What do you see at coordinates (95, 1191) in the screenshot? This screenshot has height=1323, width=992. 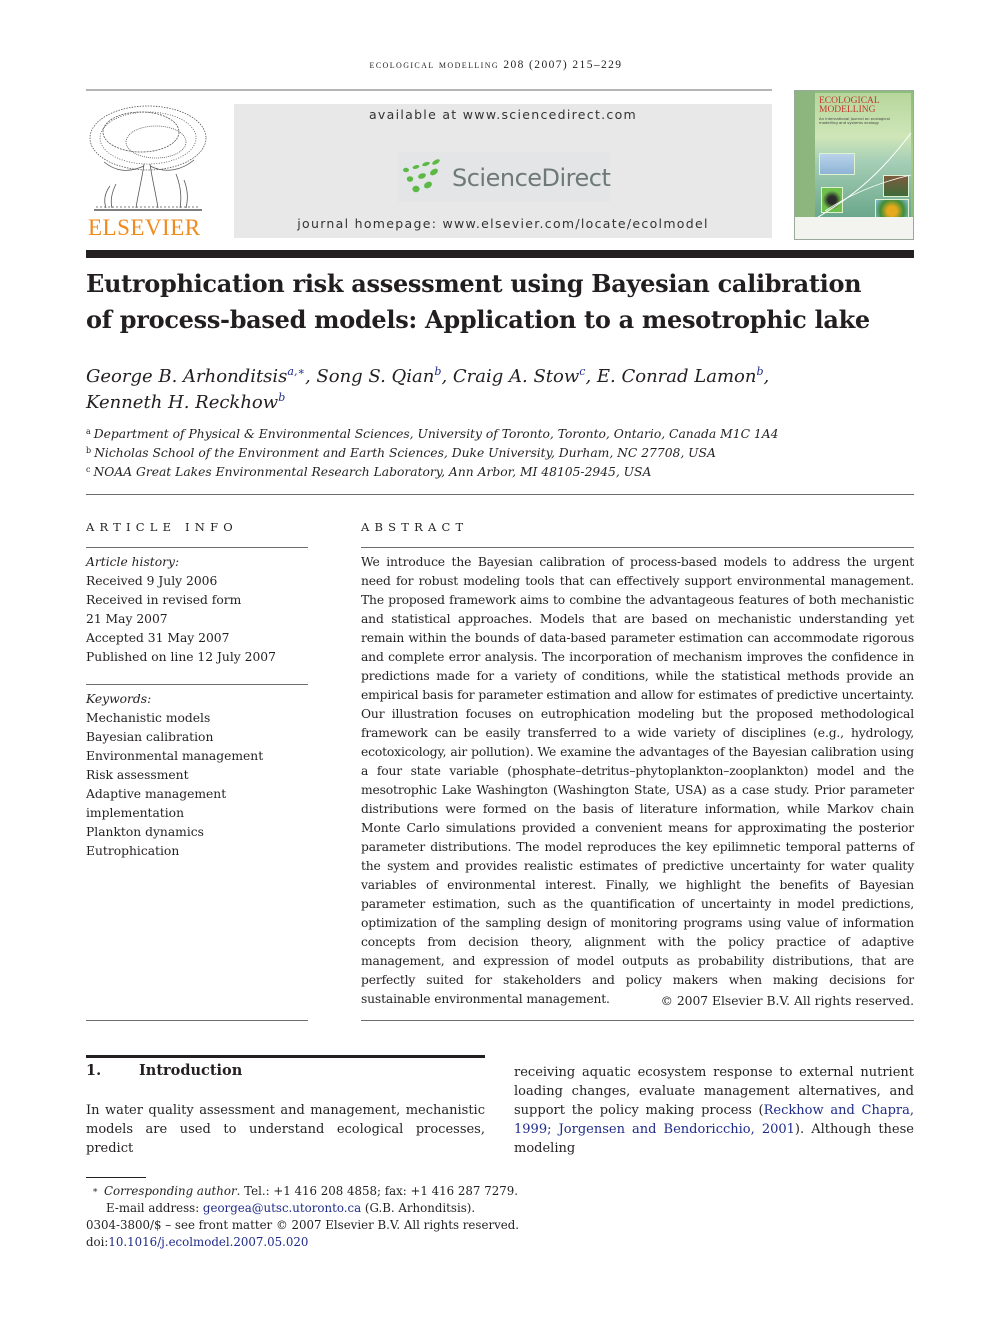 I see `footnote-marker: ∗` at bounding box center [95, 1191].